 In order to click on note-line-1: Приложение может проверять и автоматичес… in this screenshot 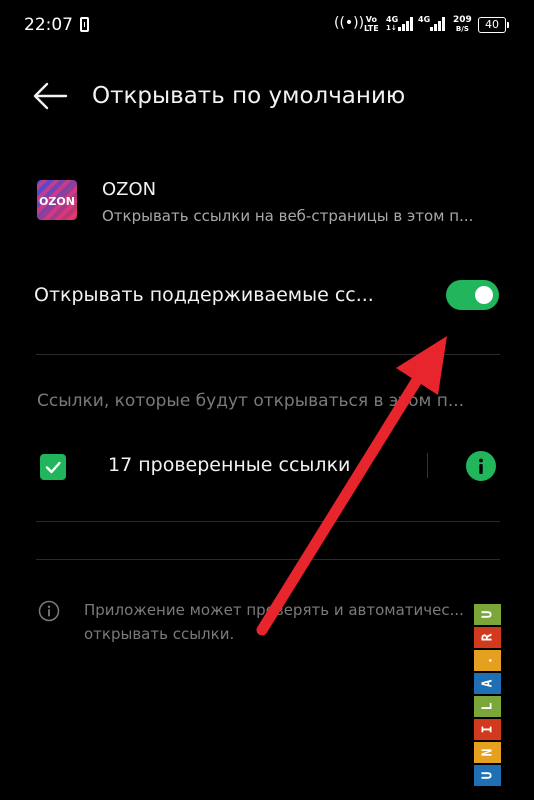, I will do `click(274, 610)`.